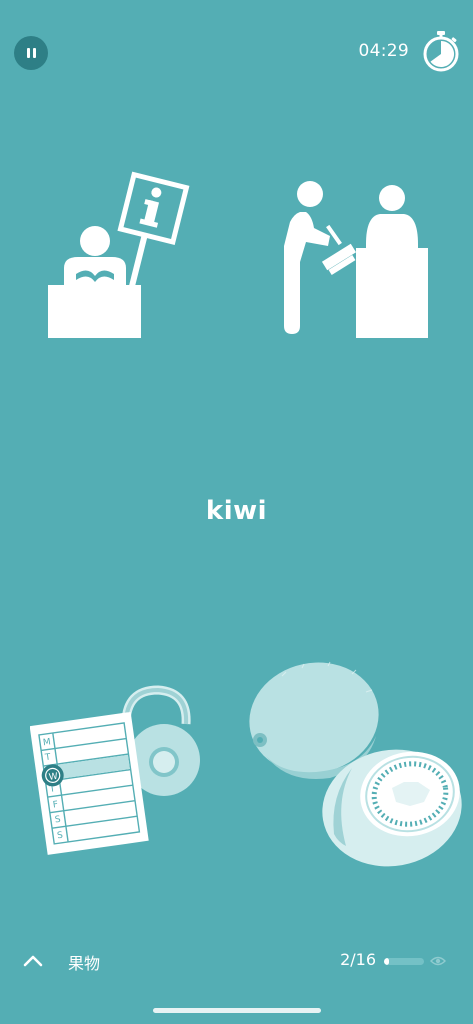 Image resolution: width=473 pixels, height=1024 pixels. What do you see at coordinates (236, 961) in the screenshot?
I see `bottom-bar: 果物 2/16` at bounding box center [236, 961].